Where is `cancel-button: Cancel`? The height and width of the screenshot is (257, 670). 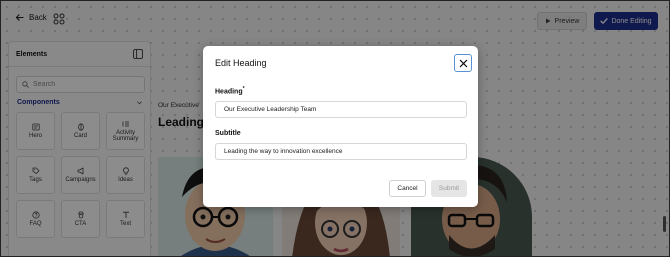 cancel-button: Cancel is located at coordinates (407, 188).